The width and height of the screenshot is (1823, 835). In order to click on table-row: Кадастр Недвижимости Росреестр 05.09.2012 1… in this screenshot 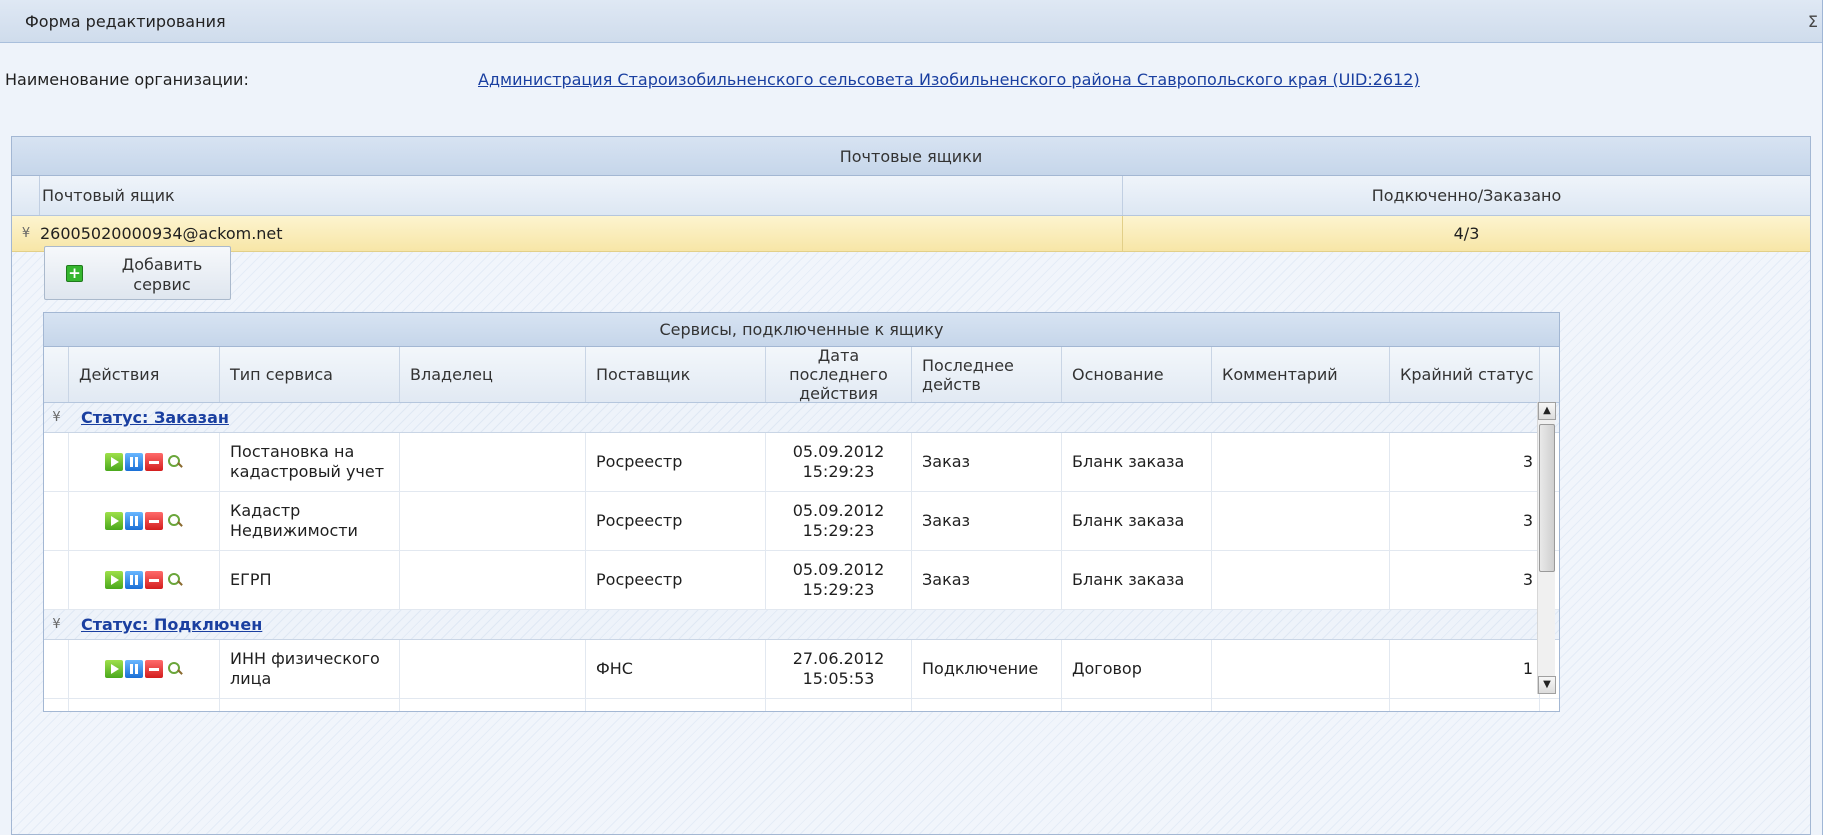, I will do `click(801, 521)`.